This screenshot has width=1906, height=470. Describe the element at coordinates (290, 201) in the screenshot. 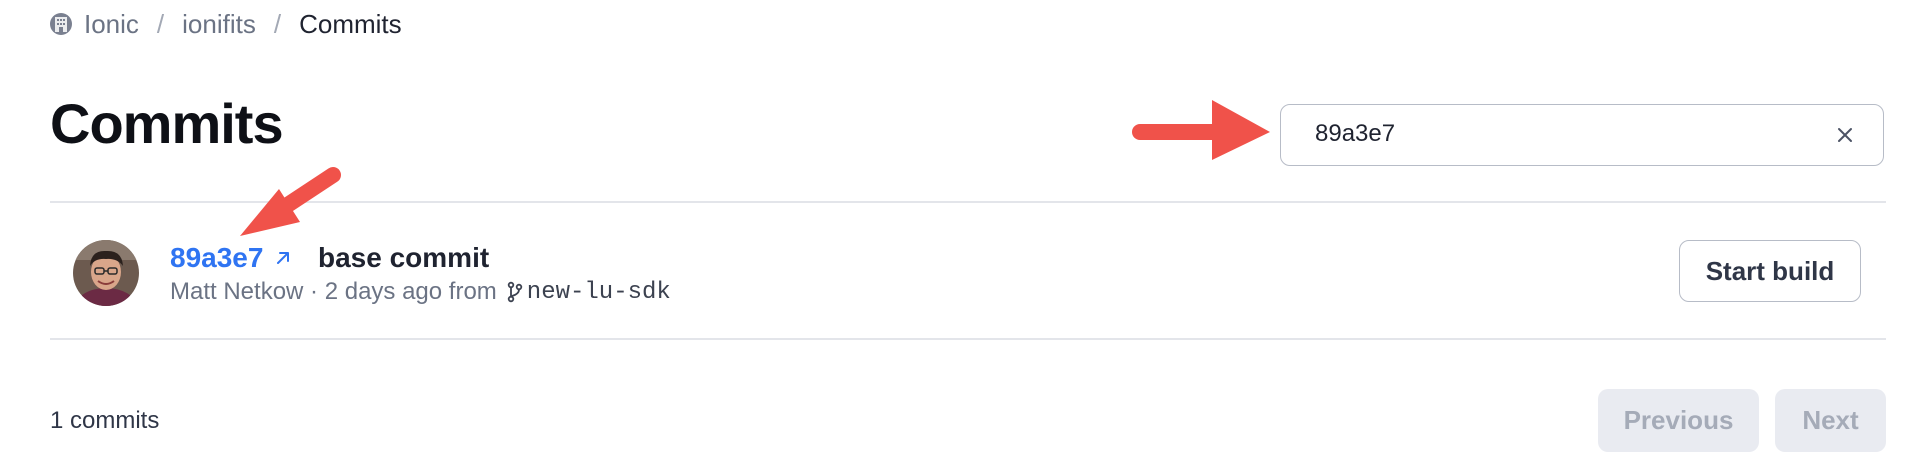

I see `arrow-to-commit-hash-icon` at that location.